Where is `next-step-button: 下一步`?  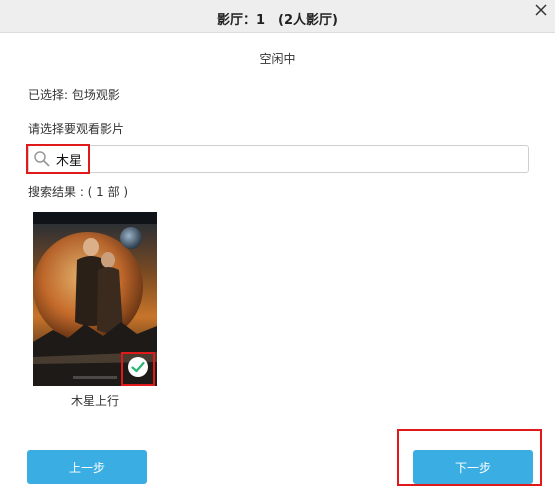
next-step-button: 下一步 is located at coordinates (473, 467).